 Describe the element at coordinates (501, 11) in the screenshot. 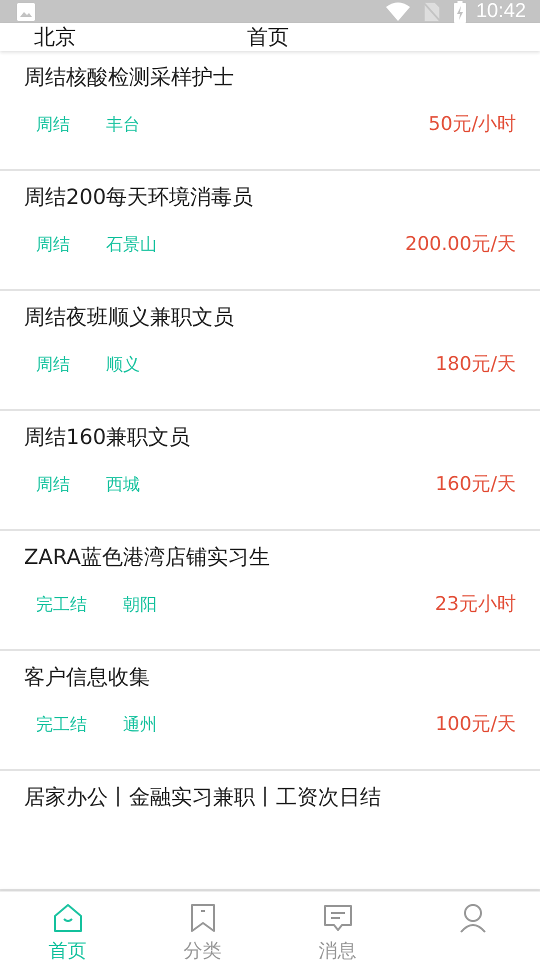

I see `clock-time: 10:42` at that location.